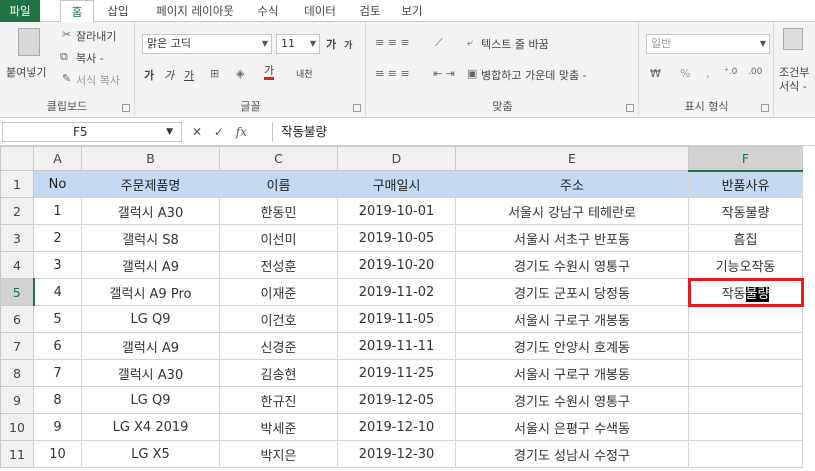 Image resolution: width=815 pixels, height=471 pixels. Describe the element at coordinates (685, 73) in the screenshot. I see `percent-button: %` at that location.